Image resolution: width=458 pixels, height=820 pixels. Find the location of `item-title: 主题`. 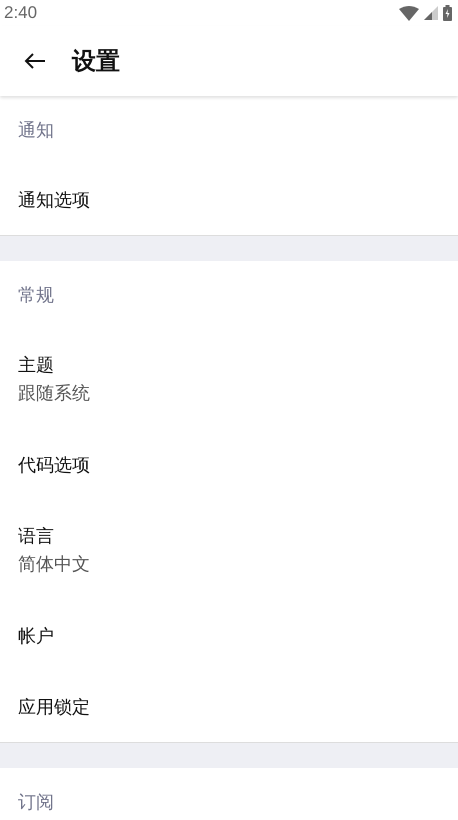

item-title: 主题 is located at coordinates (36, 365).